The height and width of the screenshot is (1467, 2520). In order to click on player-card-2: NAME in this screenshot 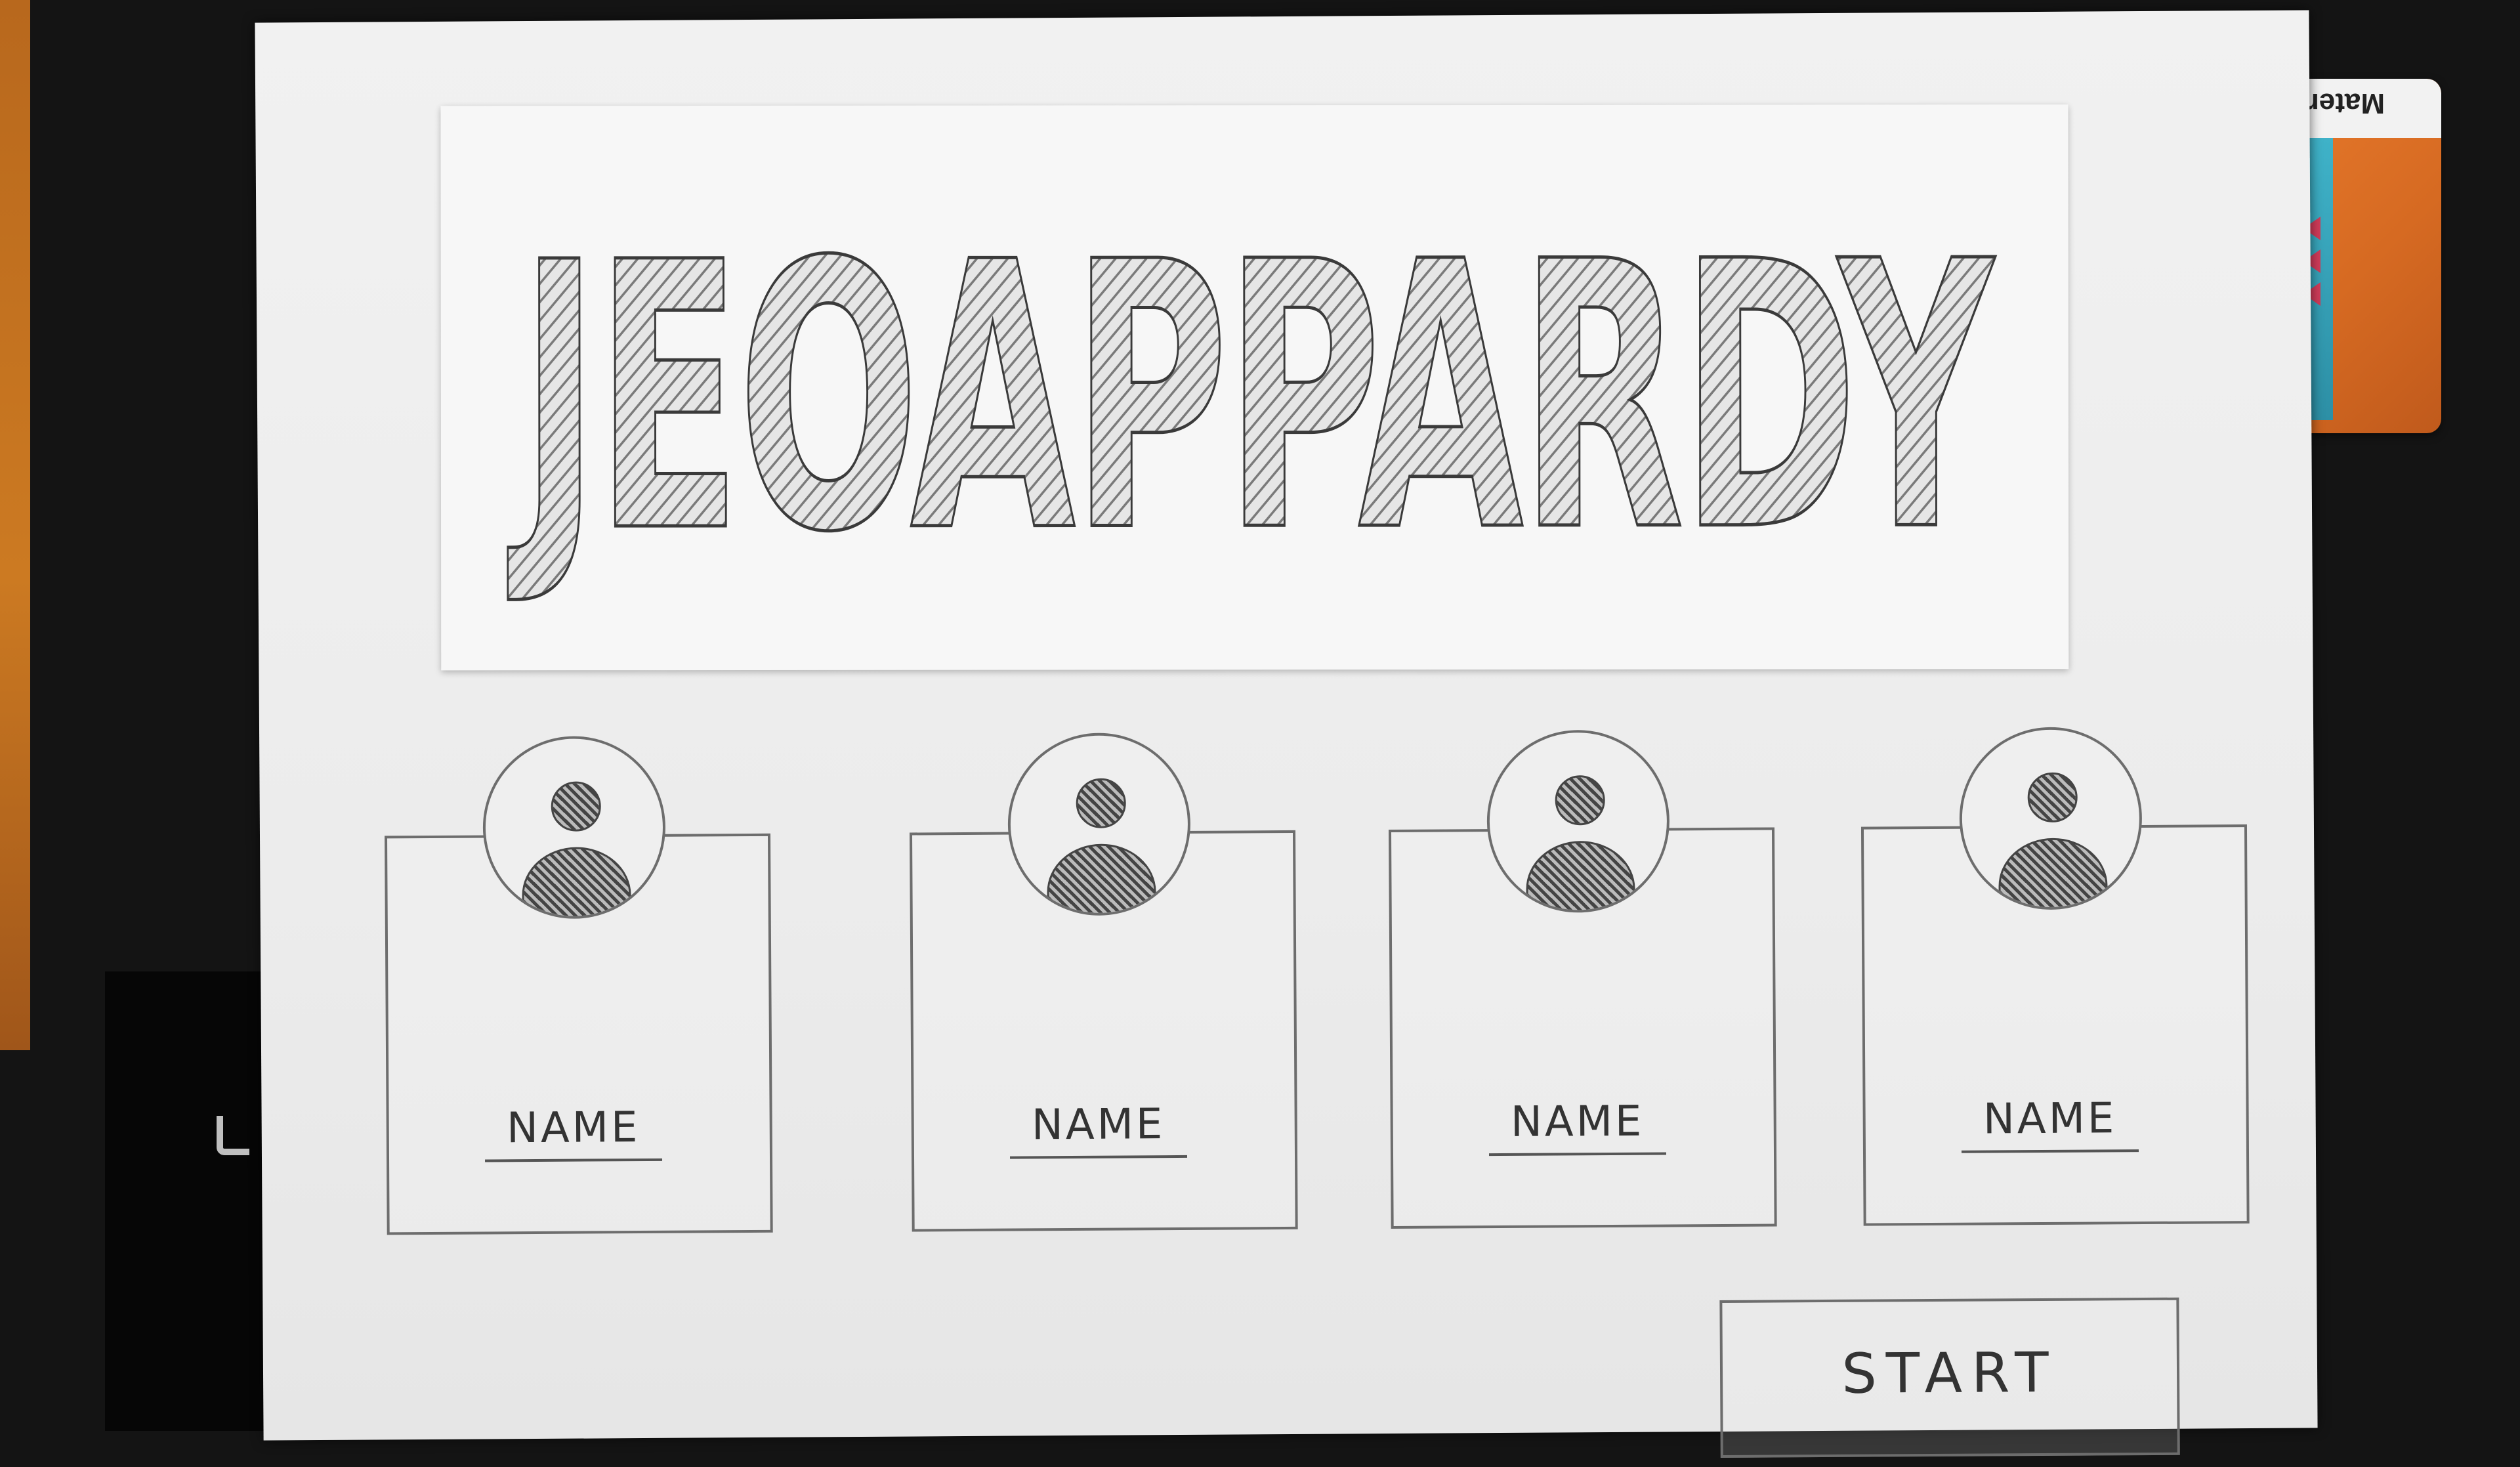, I will do `click(1120, 982)`.